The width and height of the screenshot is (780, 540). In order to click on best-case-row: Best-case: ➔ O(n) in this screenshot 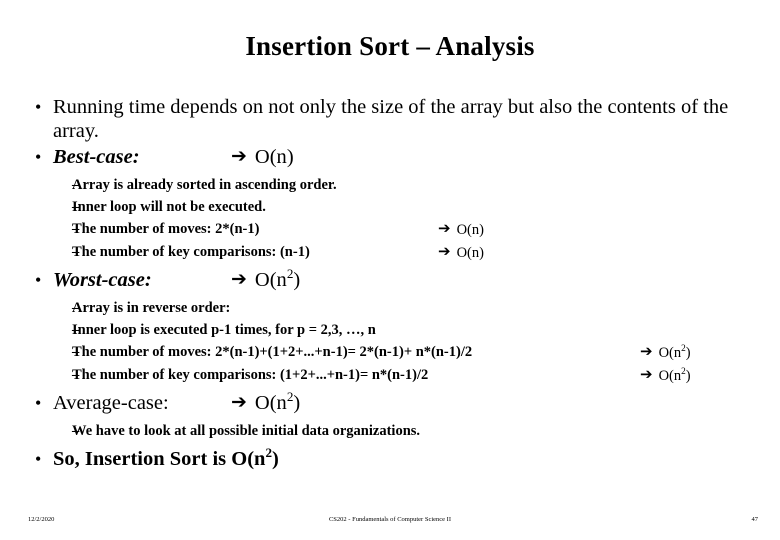, I will do `click(404, 157)`.